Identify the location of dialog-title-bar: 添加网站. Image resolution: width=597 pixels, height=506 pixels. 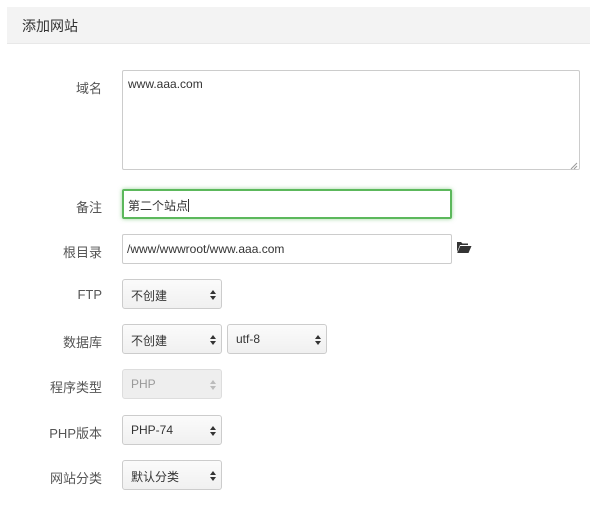
(298, 25).